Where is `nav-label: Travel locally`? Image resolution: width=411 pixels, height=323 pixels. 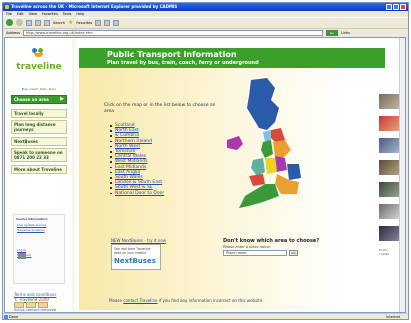
nav-label: Travel locally is located at coordinates (29, 113).